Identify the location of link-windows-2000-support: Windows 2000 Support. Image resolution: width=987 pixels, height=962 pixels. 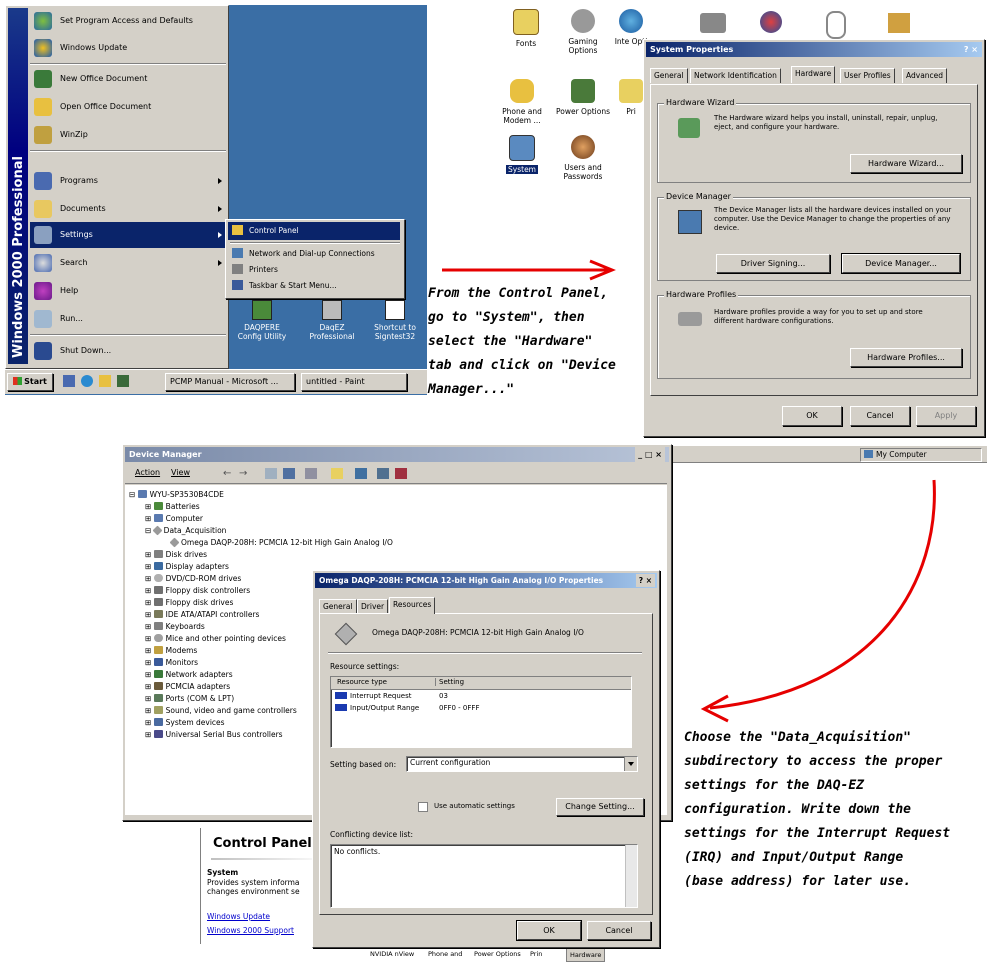
(250, 930).